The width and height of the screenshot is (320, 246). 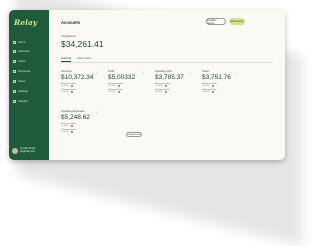 What do you see at coordinates (24, 51) in the screenshot?
I see `sidebar-item-label: Accounts` at bounding box center [24, 51].